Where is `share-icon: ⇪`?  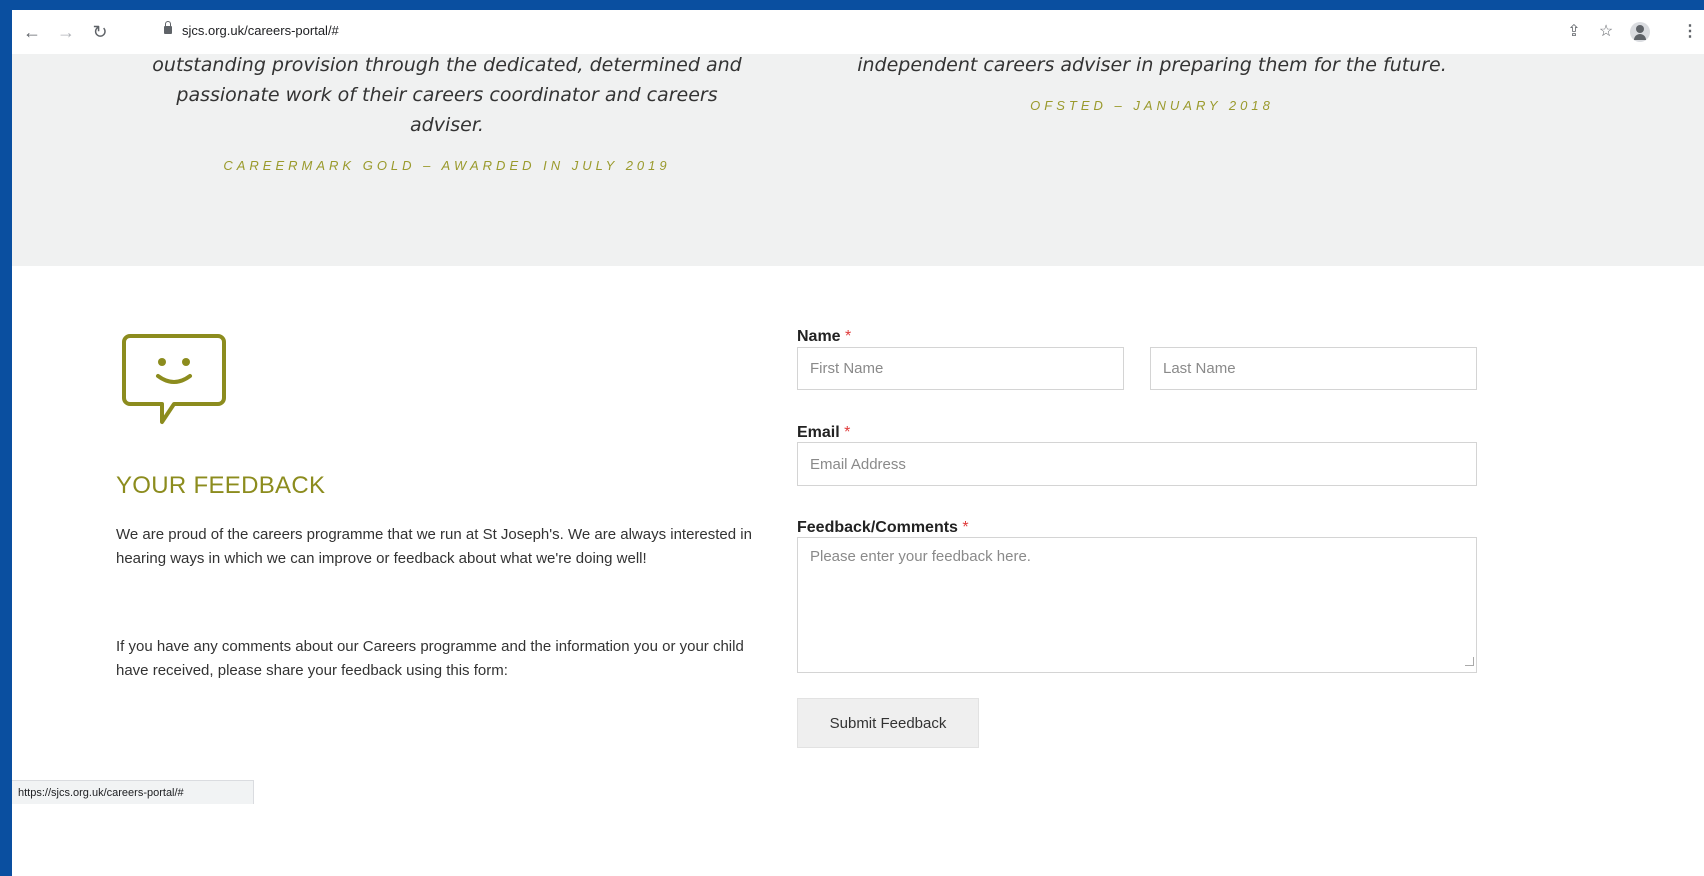 share-icon: ⇪ is located at coordinates (1574, 32).